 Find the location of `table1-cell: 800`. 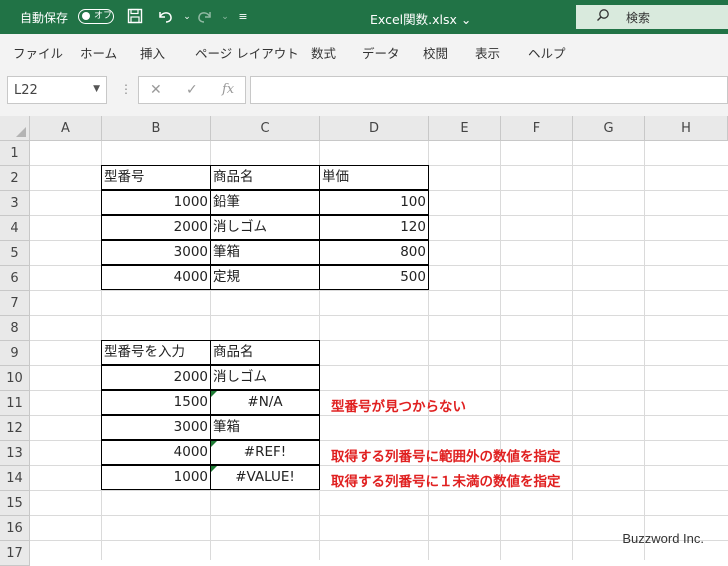

table1-cell: 800 is located at coordinates (374, 252).